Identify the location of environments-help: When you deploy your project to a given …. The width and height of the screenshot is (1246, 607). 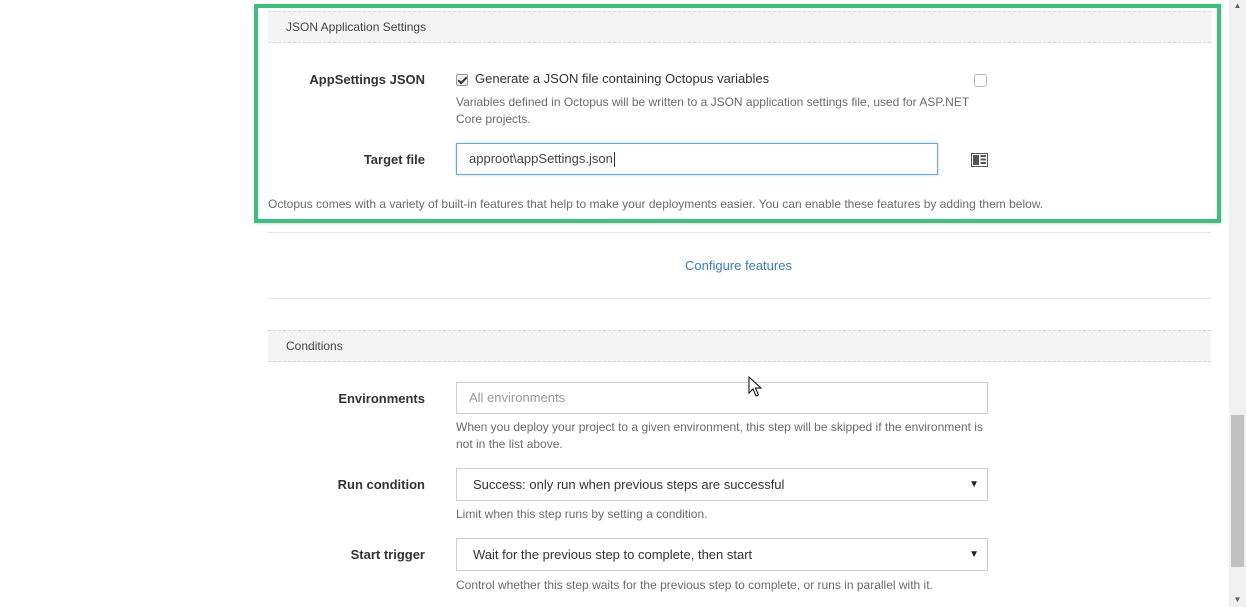
(719, 435).